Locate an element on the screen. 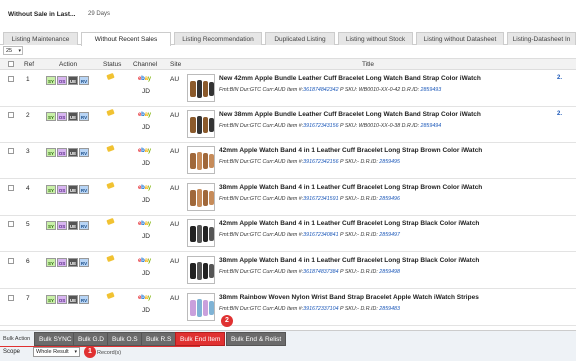  site-code: AU is located at coordinates (175, 151).